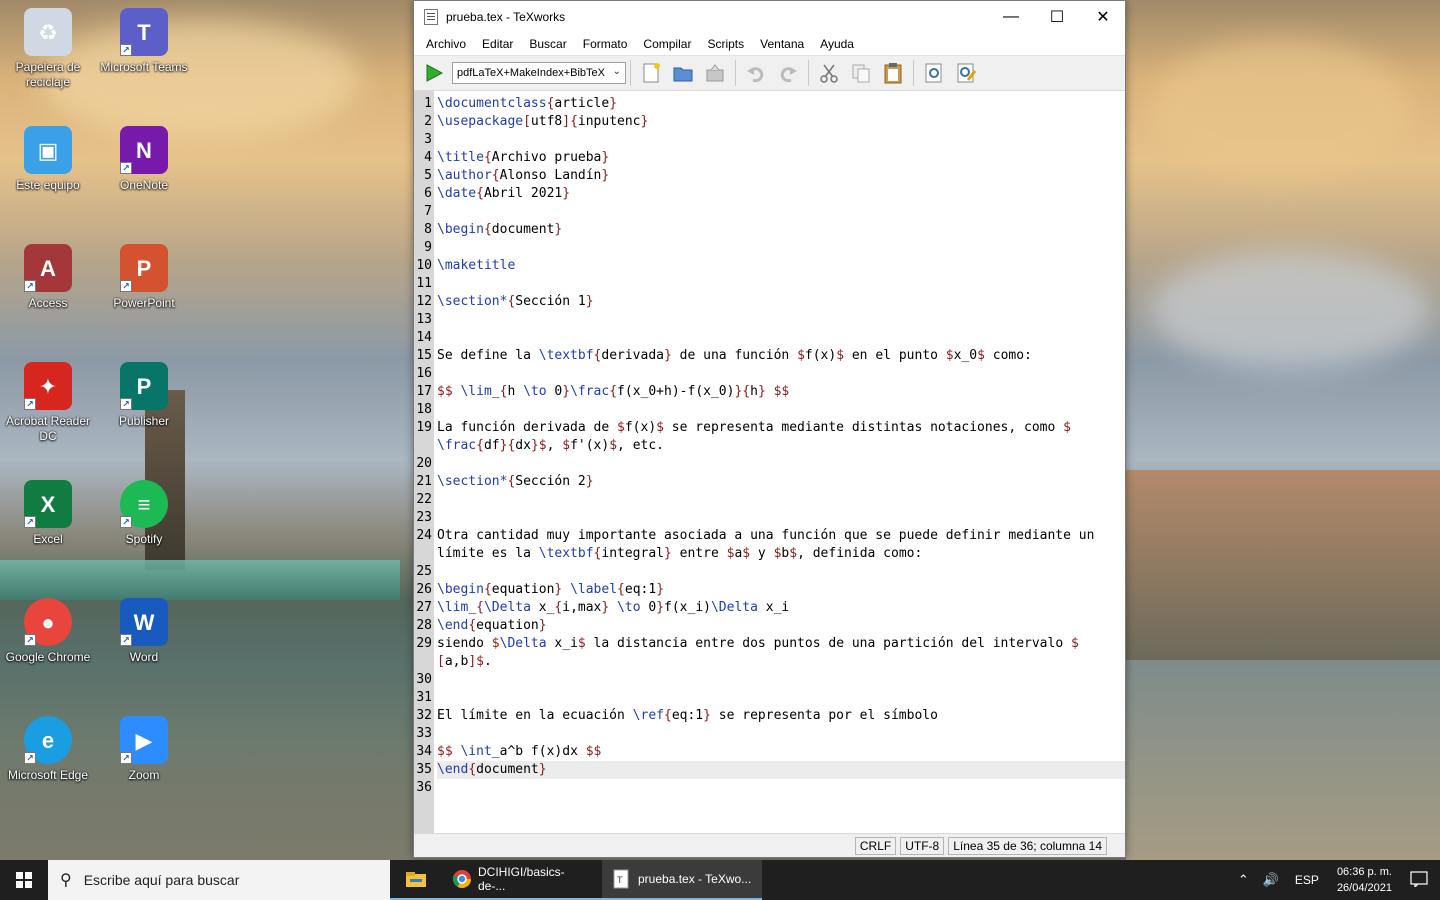 The height and width of the screenshot is (900, 1440). What do you see at coordinates (547, 44) in the screenshot?
I see `menu-item: Buscar` at bounding box center [547, 44].